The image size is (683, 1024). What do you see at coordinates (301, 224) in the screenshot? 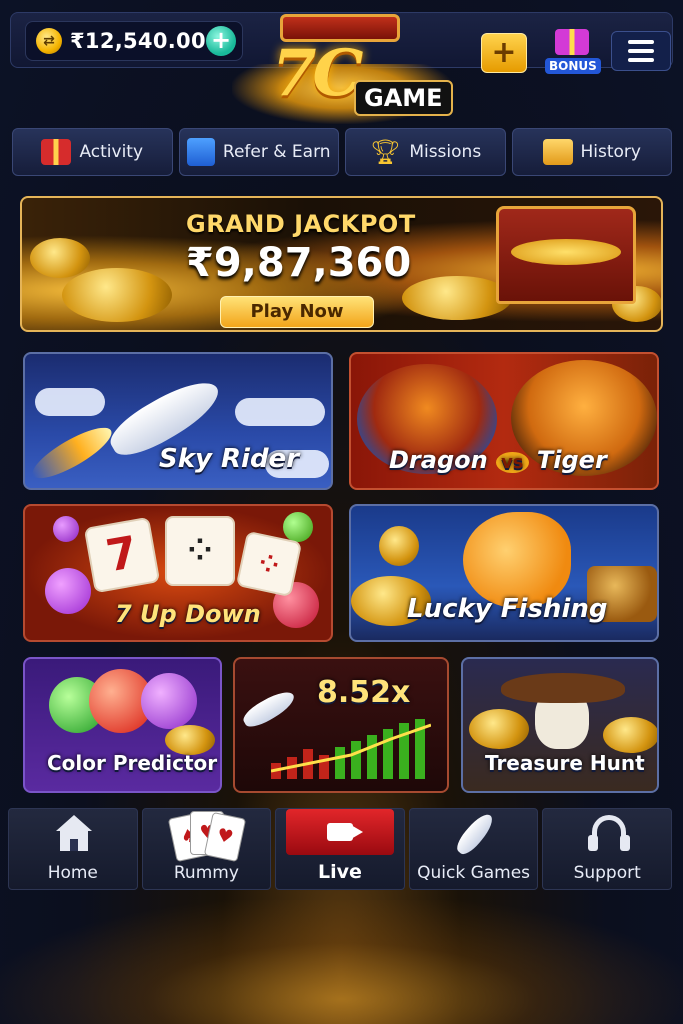
I see `jackpot-title: GRAND JACKPOT` at bounding box center [301, 224].